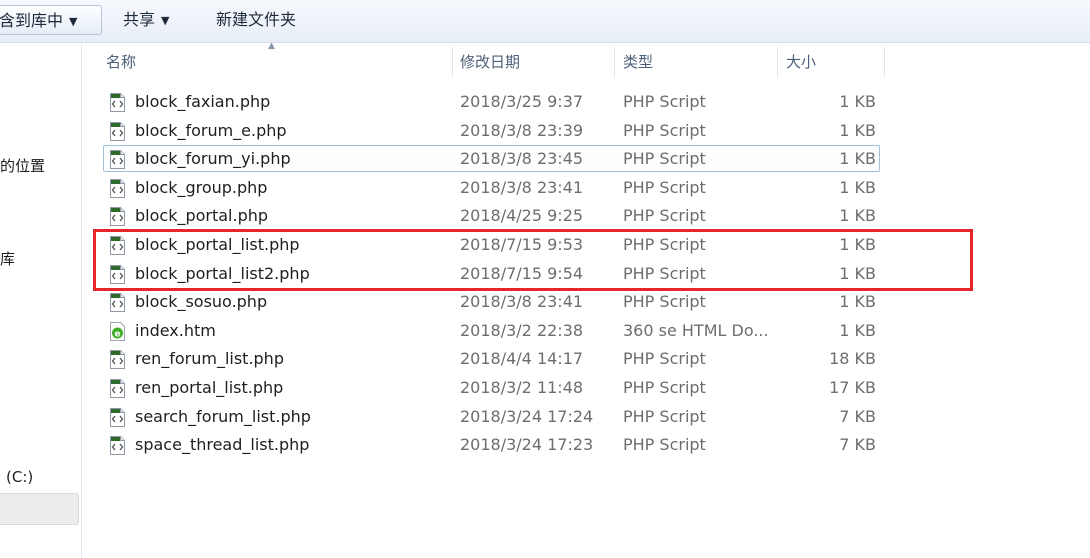 This screenshot has width=1090, height=558. I want to click on file-modified-date: 2018/3/24 17:24, so click(527, 416).